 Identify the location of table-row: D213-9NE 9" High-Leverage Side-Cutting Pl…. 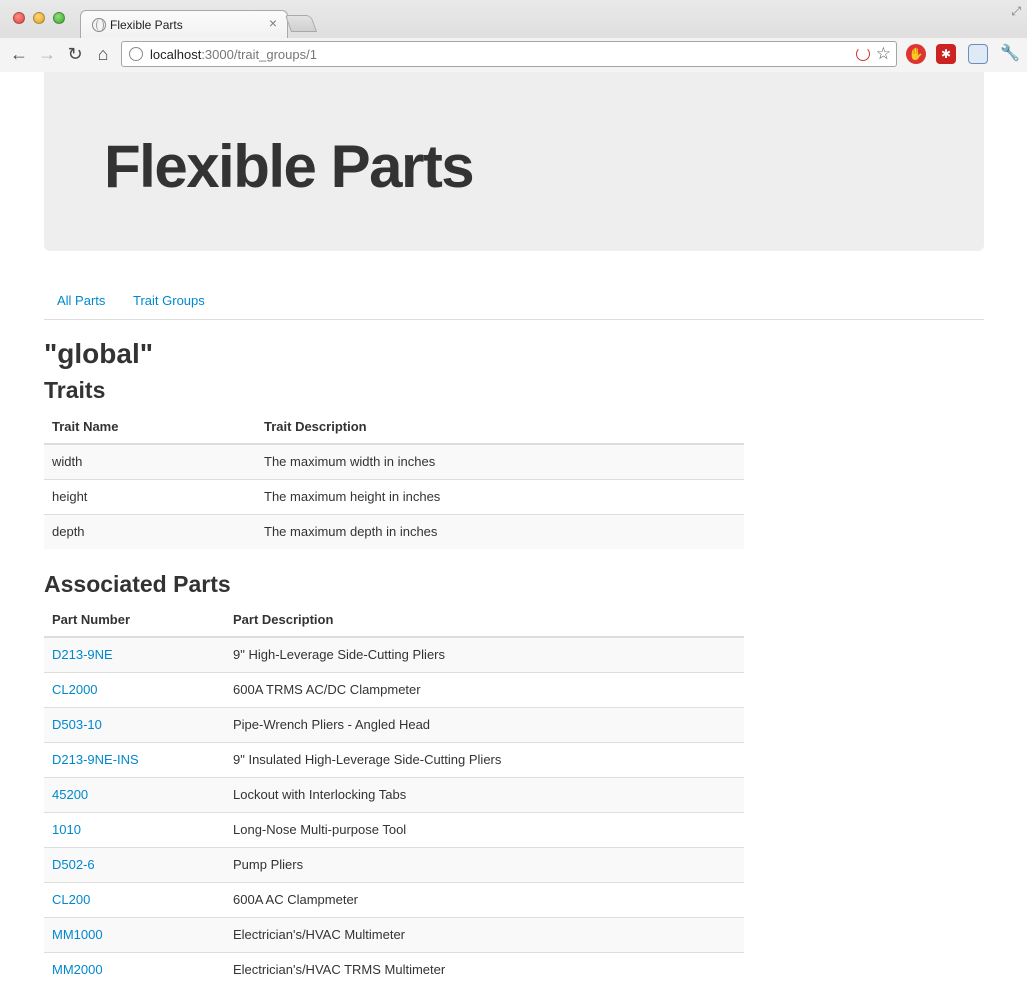
(394, 654).